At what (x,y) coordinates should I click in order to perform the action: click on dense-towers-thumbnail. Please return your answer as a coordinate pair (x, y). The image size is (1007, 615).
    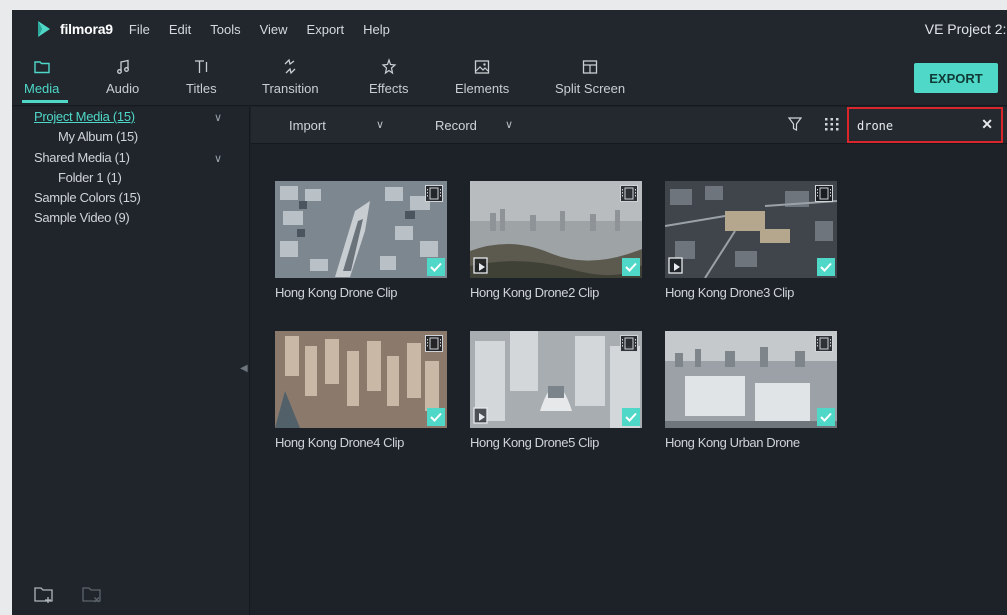
    Looking at the image, I should click on (361, 379).